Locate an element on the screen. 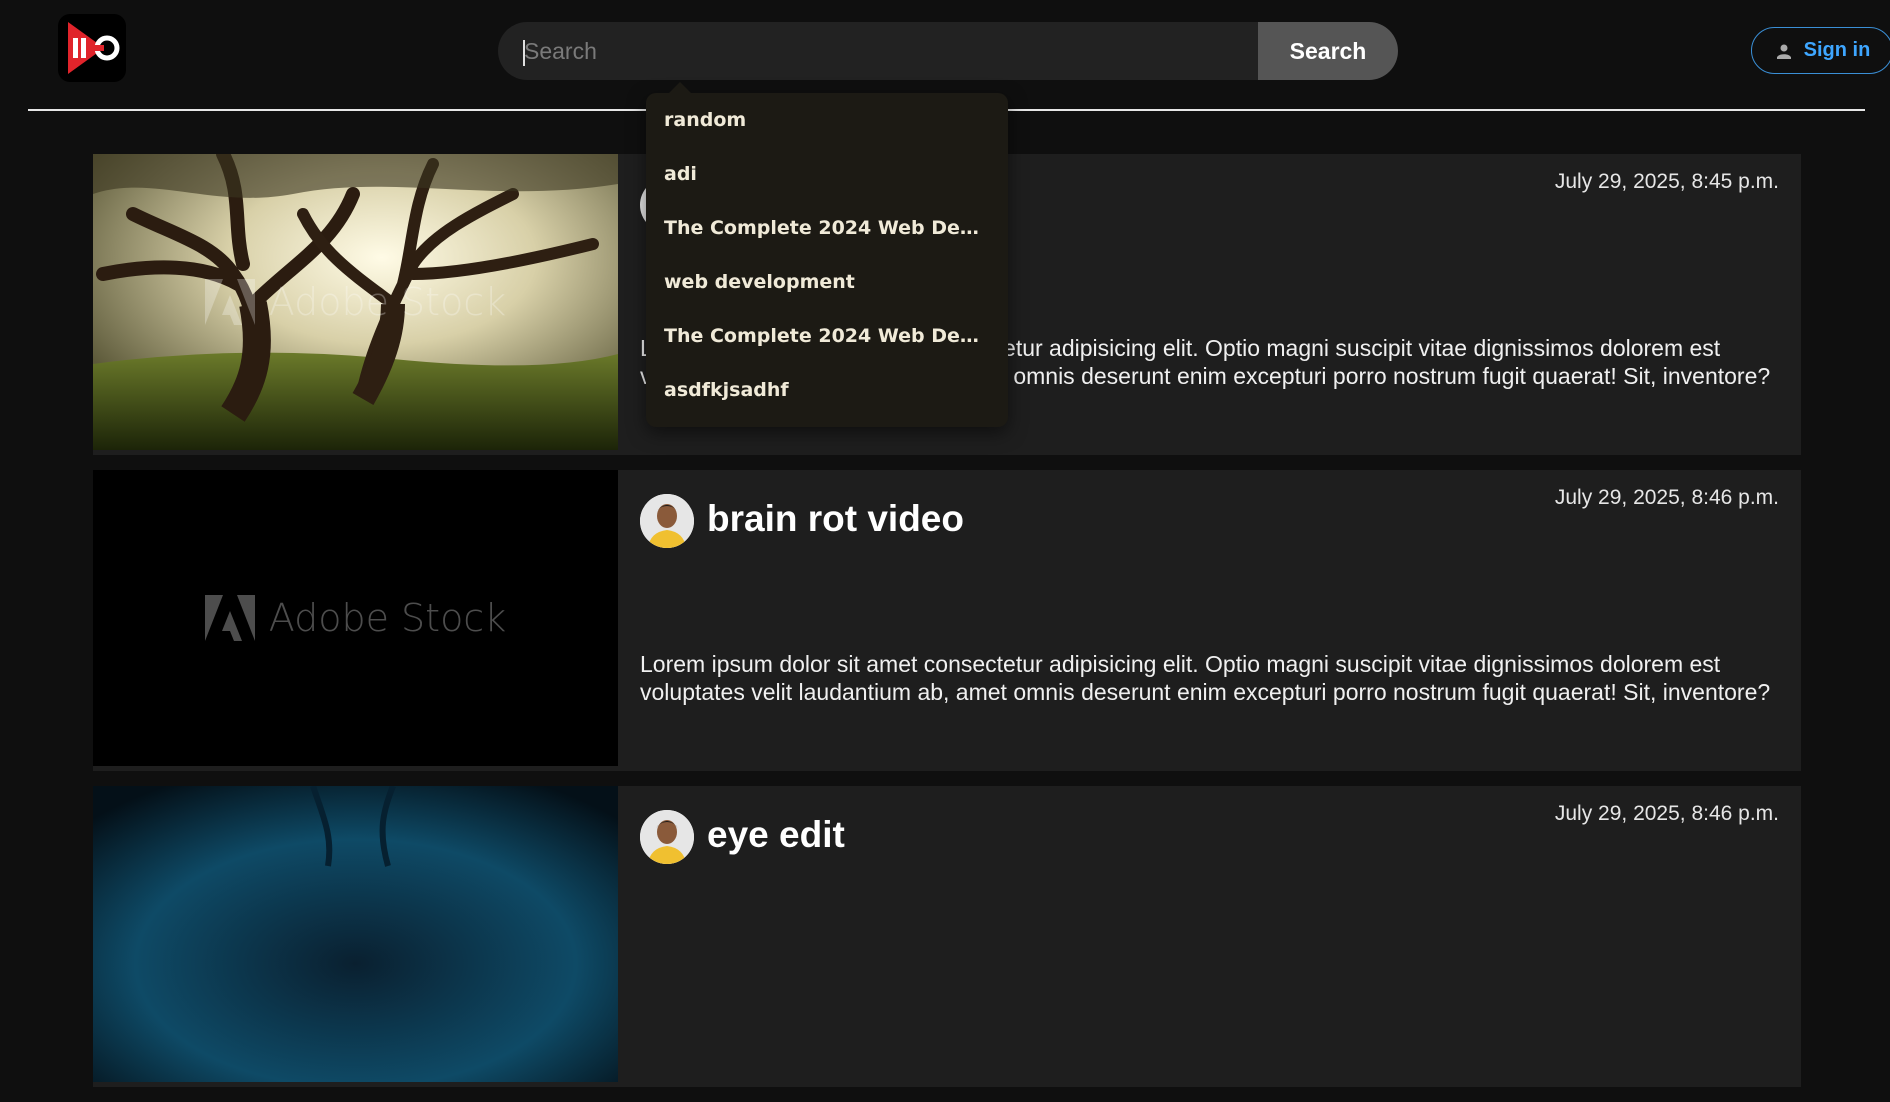 The image size is (1890, 1102). suggestion-item: random is located at coordinates (827, 131).